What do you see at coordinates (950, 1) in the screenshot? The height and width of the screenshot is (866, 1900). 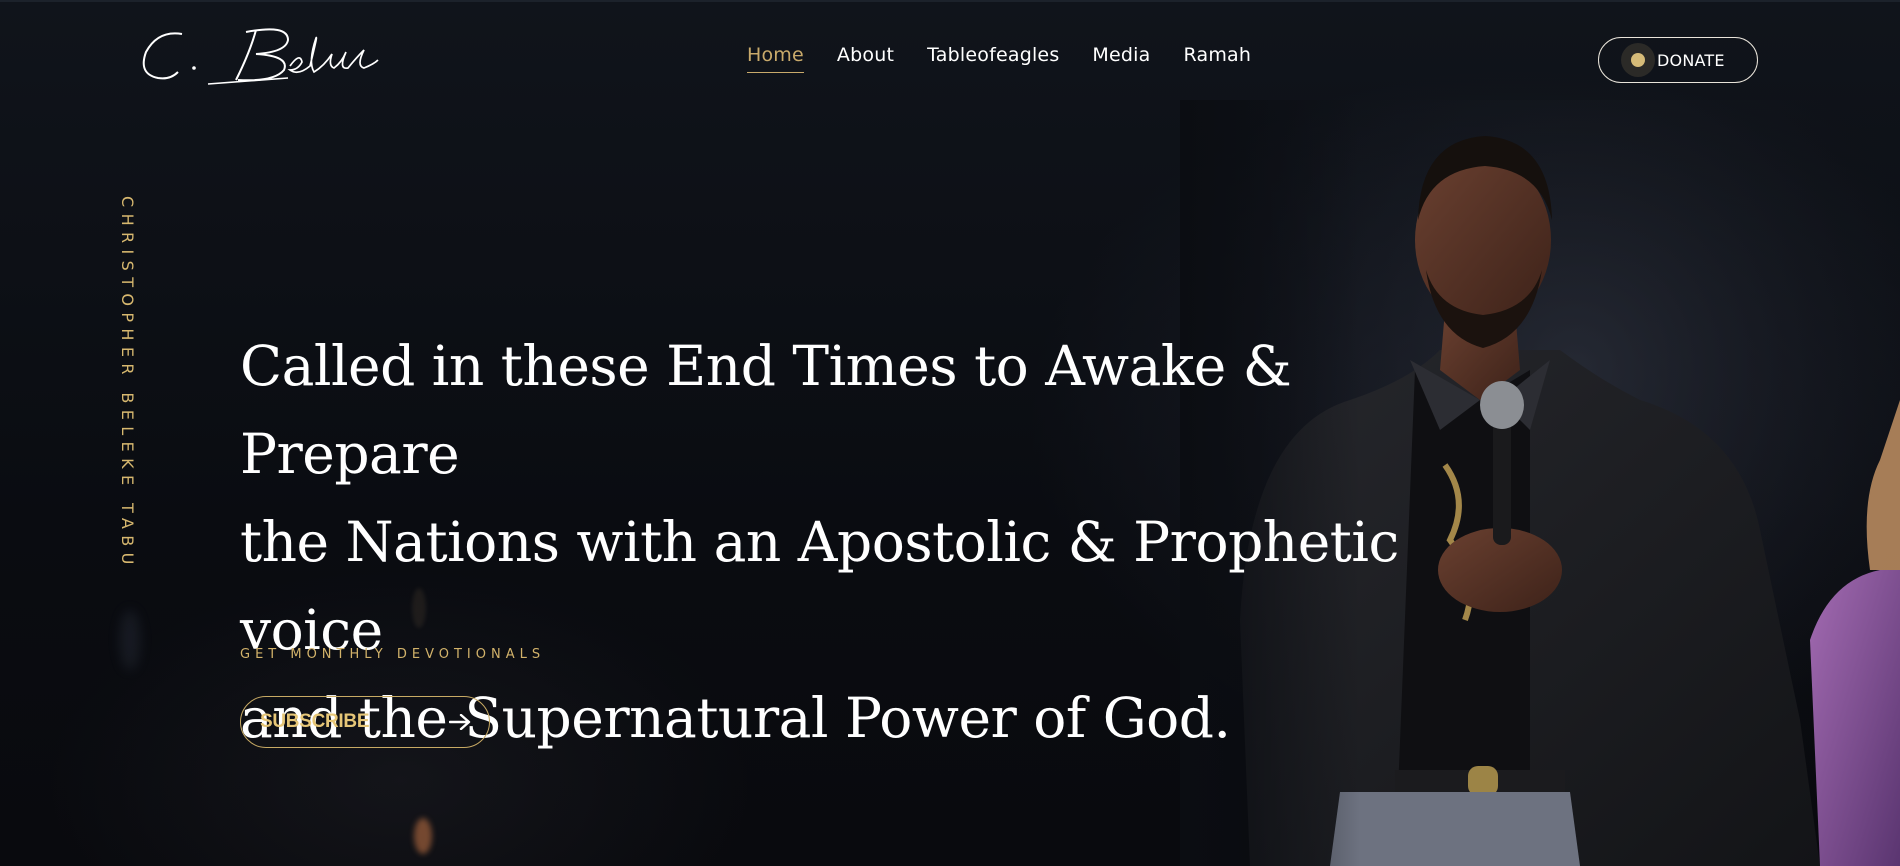 I see `top-border` at bounding box center [950, 1].